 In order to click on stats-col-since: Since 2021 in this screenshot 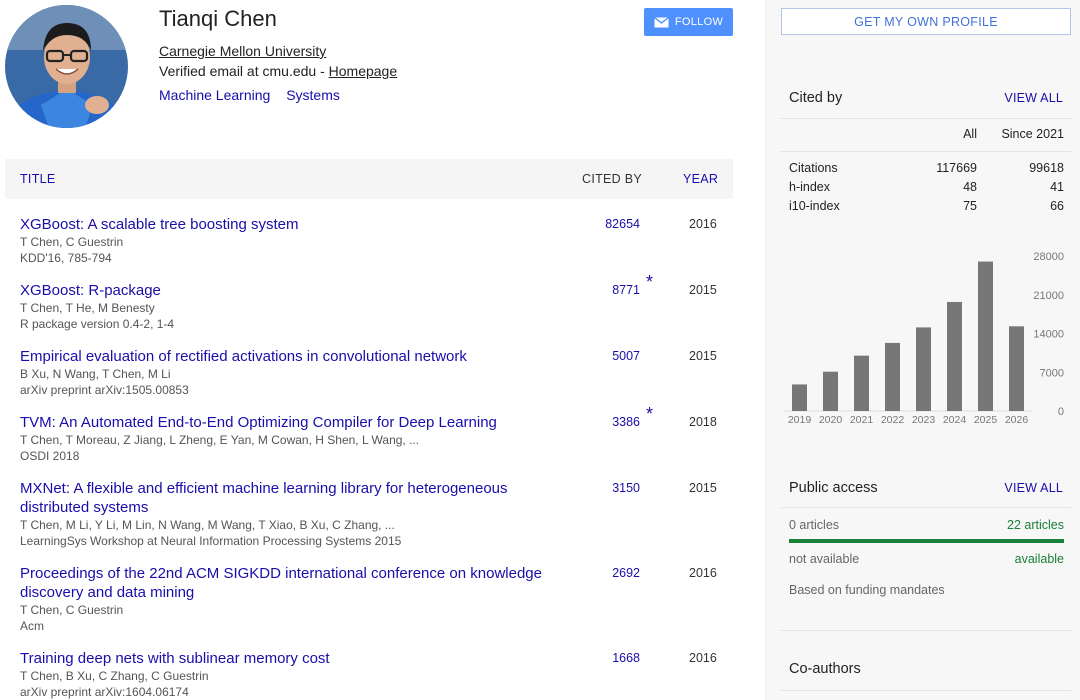, I will do `click(1032, 134)`.